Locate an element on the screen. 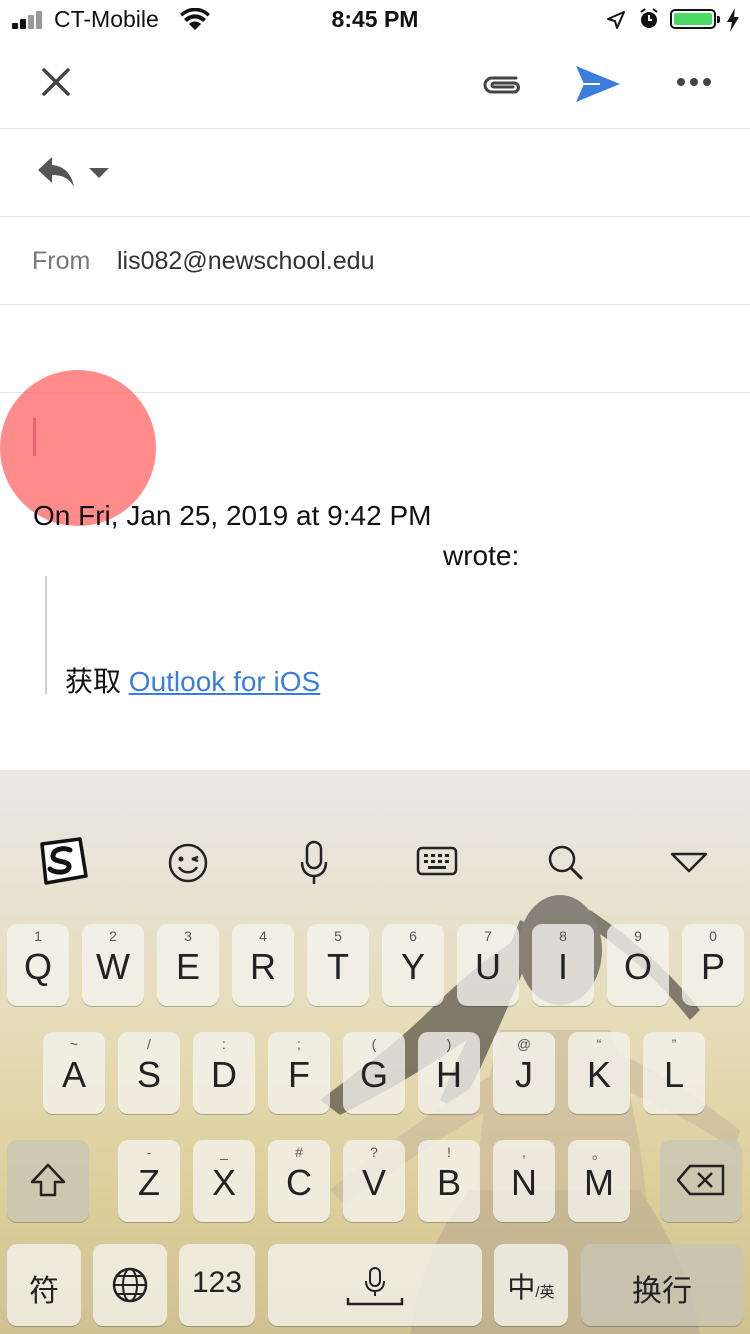  key-d: :D is located at coordinates (224, 1073).